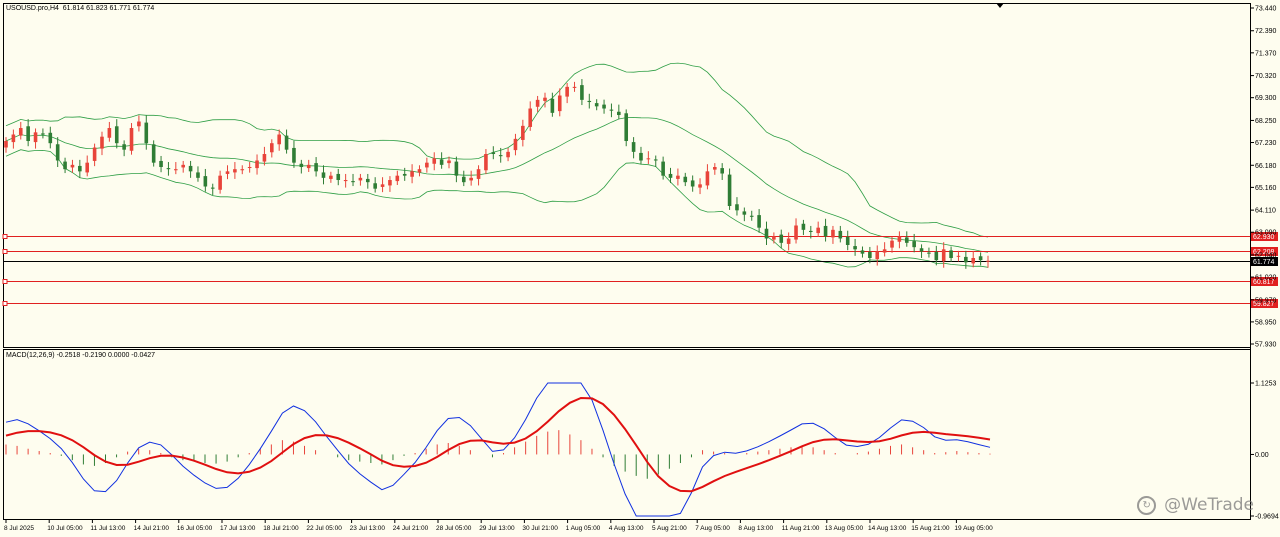 The width and height of the screenshot is (1280, 537). Describe the element at coordinates (1000, 5) in the screenshot. I see `chart-shift-icon` at that location.